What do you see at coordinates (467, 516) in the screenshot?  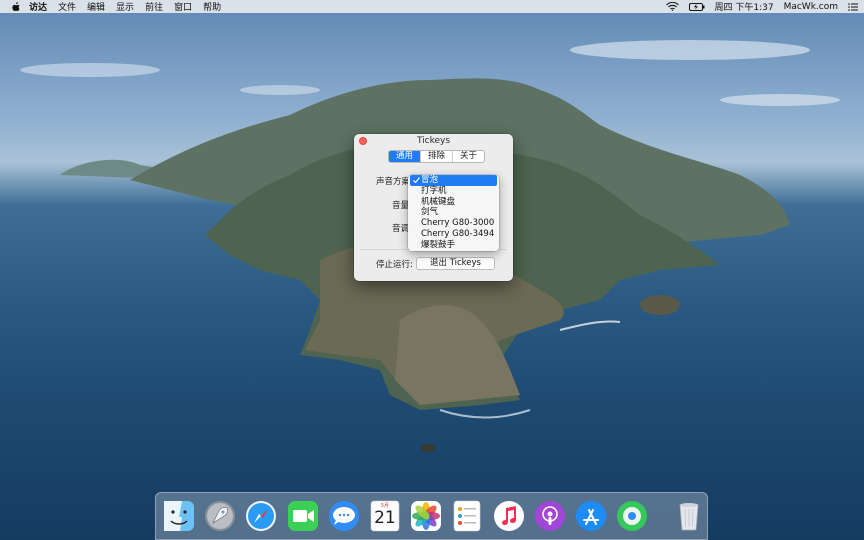 I see `reminders-icon` at bounding box center [467, 516].